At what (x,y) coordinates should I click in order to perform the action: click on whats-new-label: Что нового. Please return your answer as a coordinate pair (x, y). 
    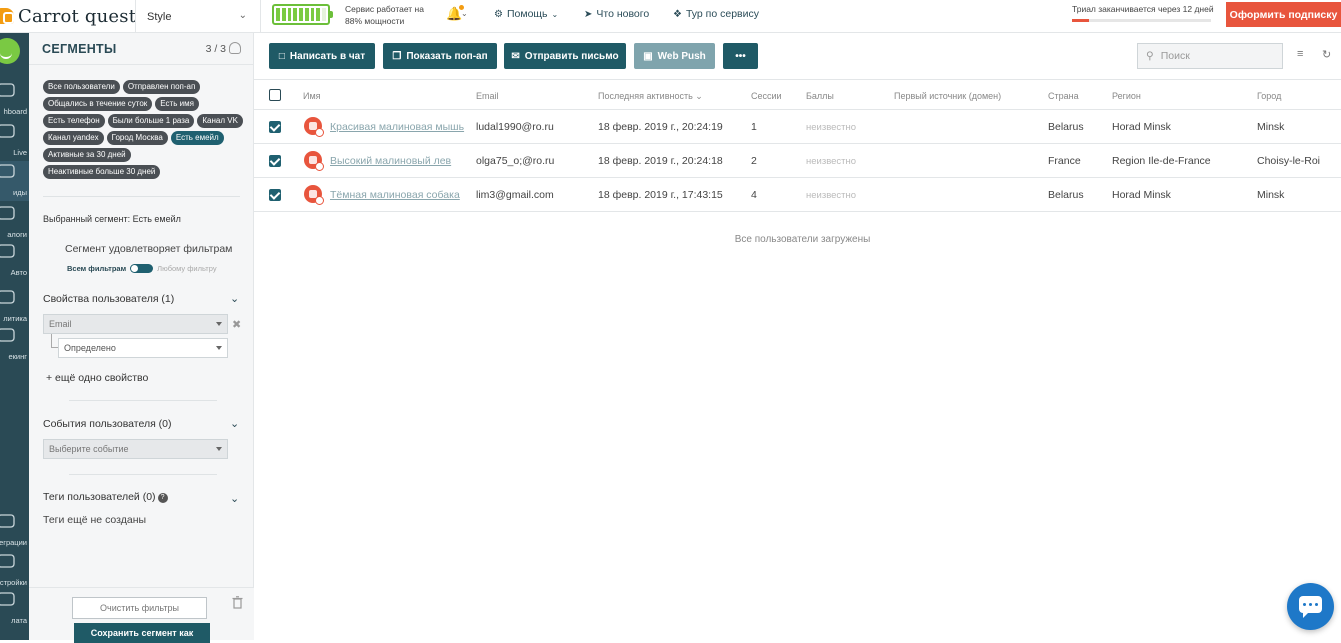
    Looking at the image, I should click on (623, 14).